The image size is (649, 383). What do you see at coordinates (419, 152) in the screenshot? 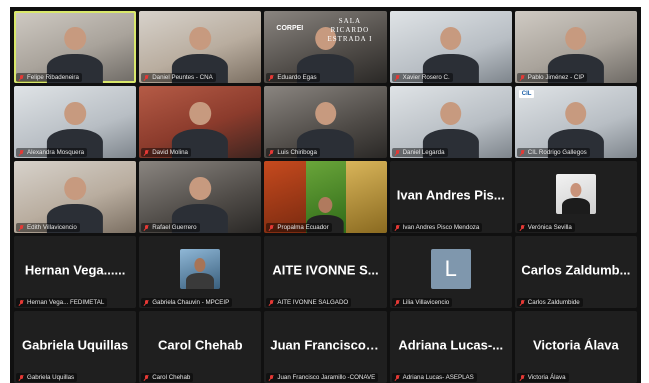
I see `participant-name-label: Daniel Legarda` at bounding box center [419, 152].